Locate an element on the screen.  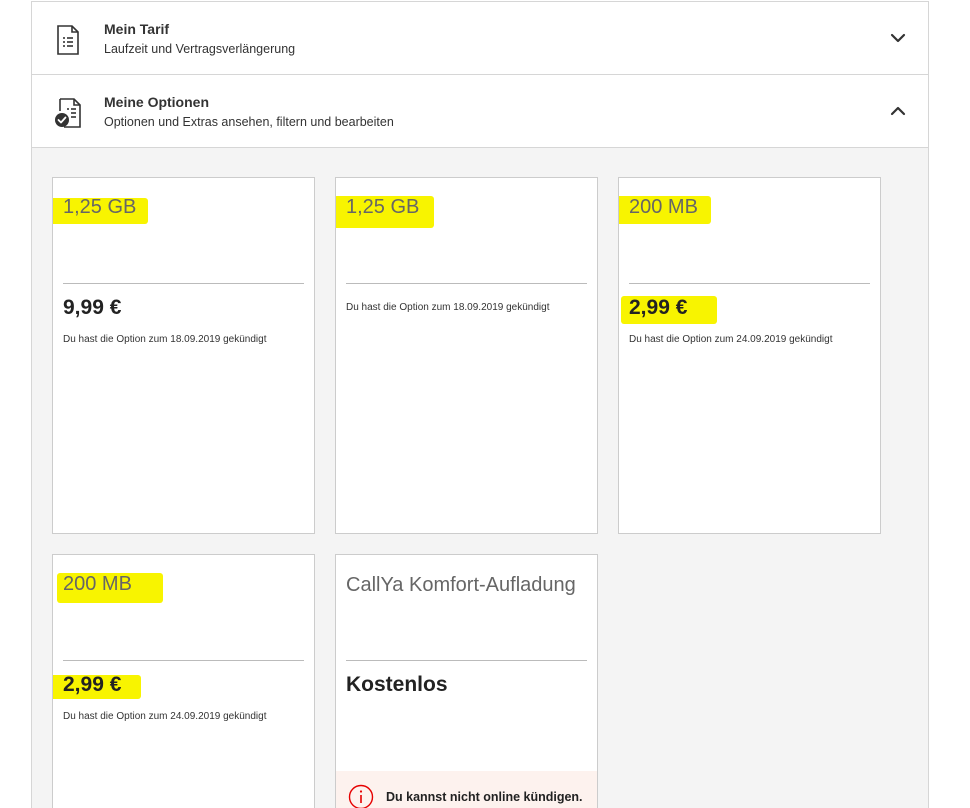
chevron-up-icon is located at coordinates (898, 111).